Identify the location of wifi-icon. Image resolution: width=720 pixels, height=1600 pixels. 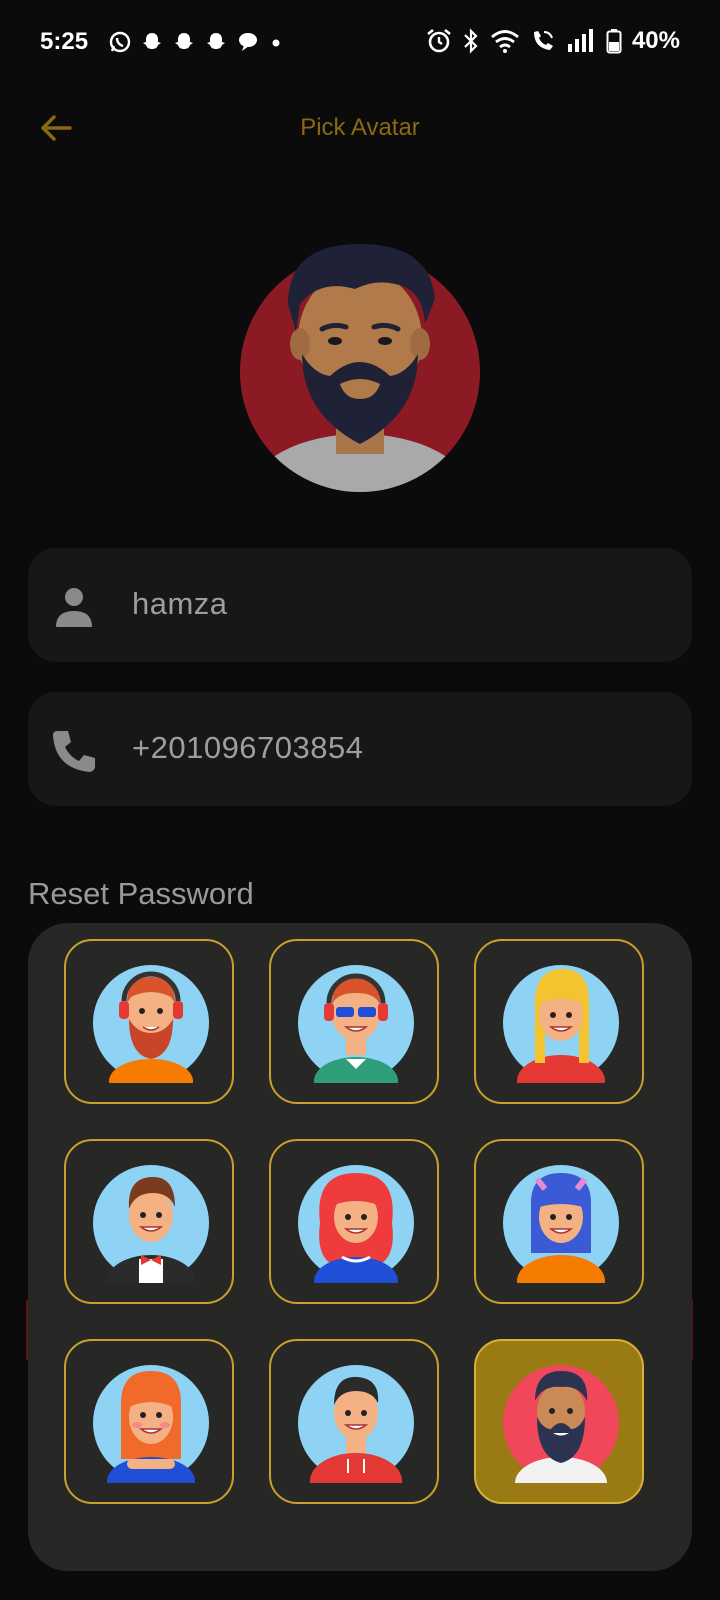
(505, 41).